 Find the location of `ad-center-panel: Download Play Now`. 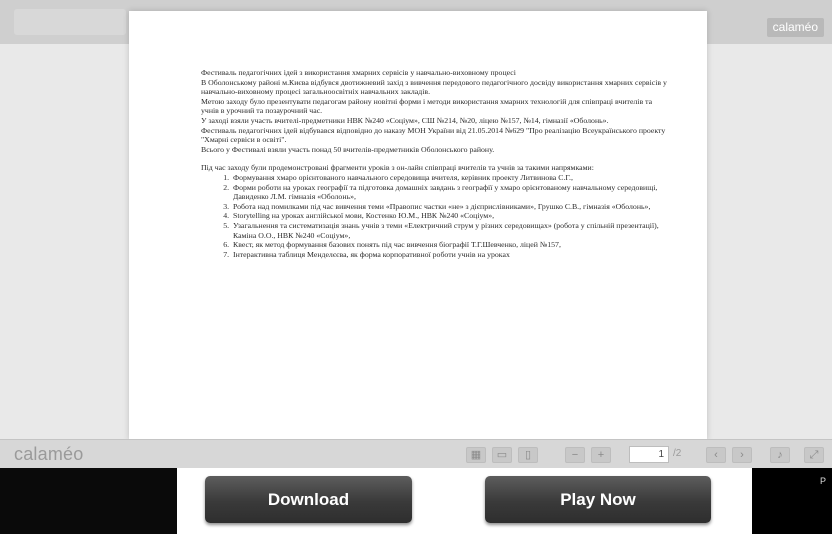

ad-center-panel: Download Play Now is located at coordinates (464, 501).